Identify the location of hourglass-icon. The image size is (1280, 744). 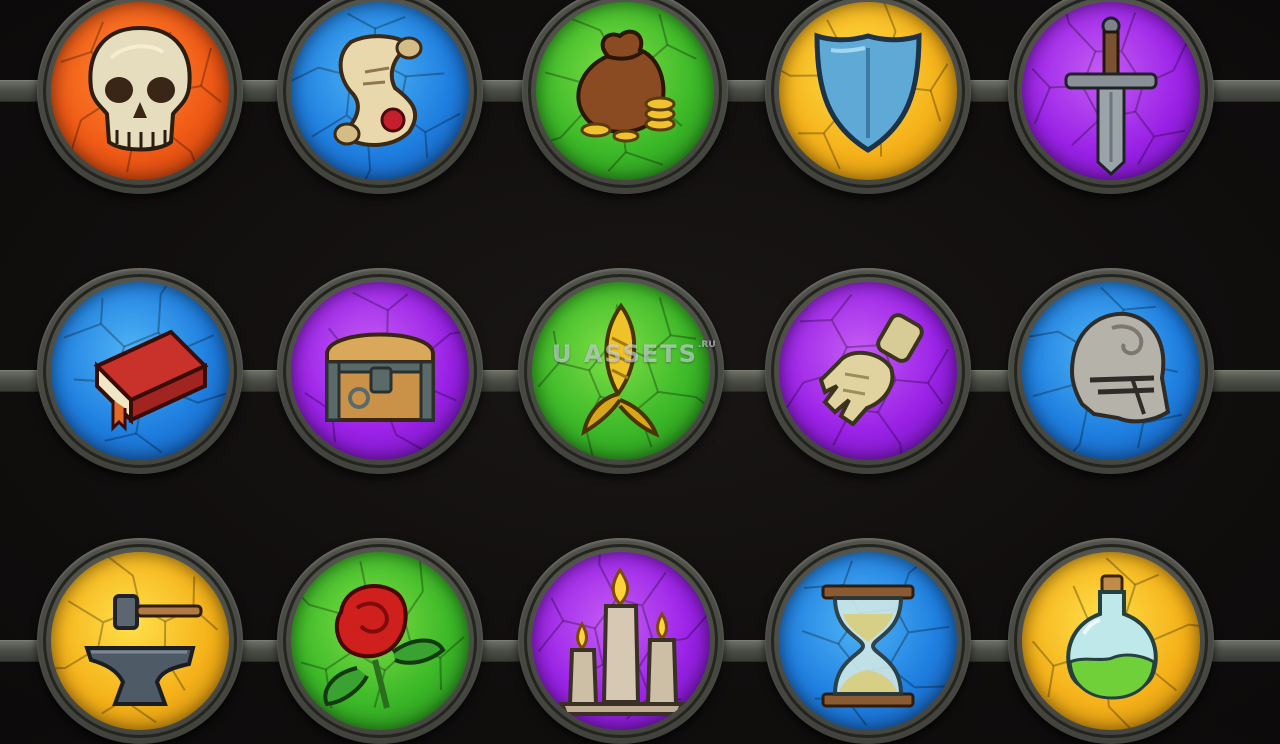
(868, 646).